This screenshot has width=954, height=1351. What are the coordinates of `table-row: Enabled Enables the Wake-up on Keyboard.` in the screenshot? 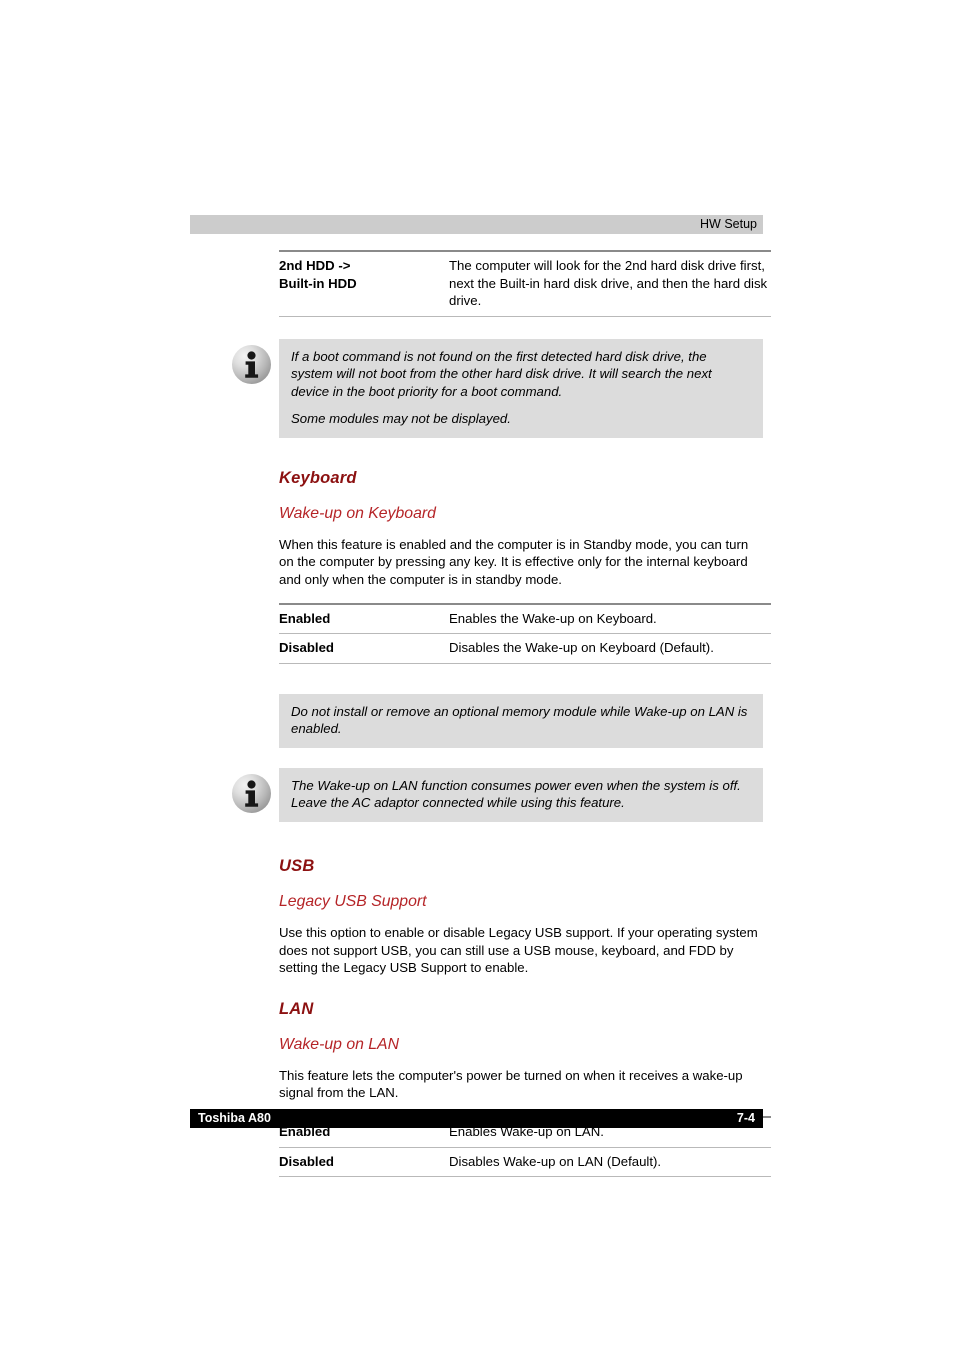 It's located at (525, 618).